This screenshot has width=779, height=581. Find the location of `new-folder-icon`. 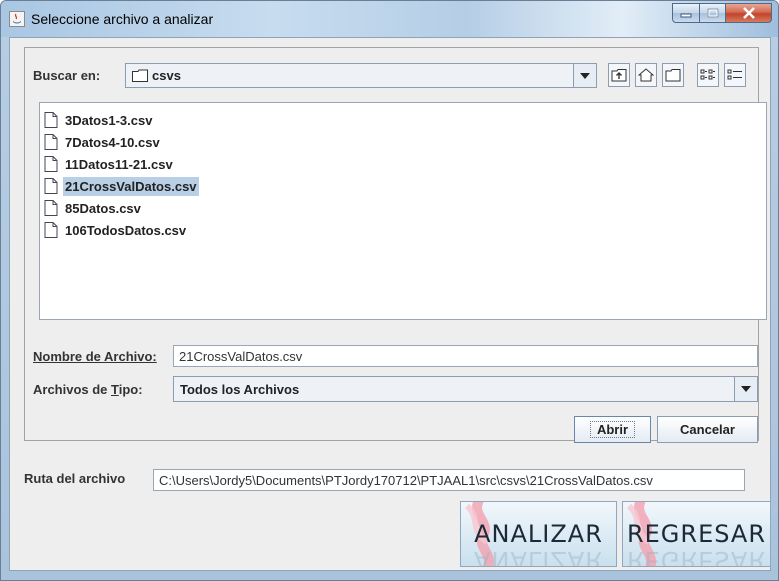

new-folder-icon is located at coordinates (673, 75).